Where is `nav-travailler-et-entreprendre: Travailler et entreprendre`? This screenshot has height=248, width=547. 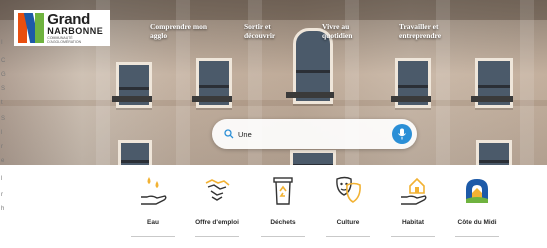
nav-travailler-et-entreprendre: Travailler et entreprendre is located at coordinates (420, 31).